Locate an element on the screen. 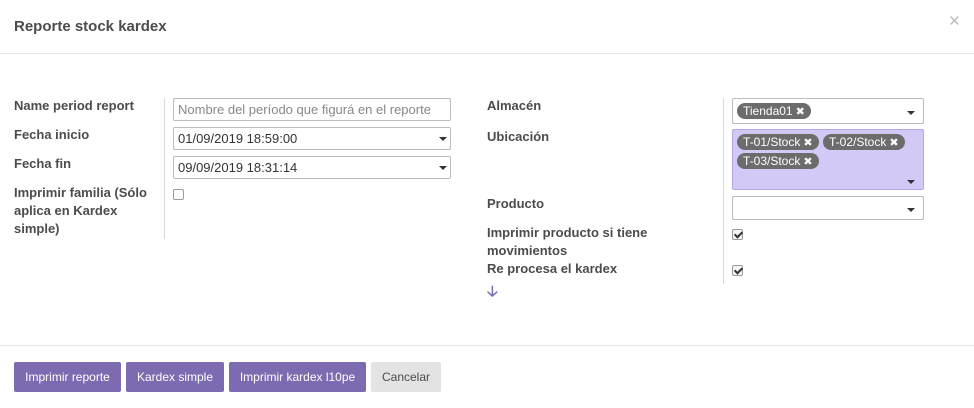 This screenshot has height=408, width=974. almacen-tag: Tienda01 ✖ is located at coordinates (774, 111).